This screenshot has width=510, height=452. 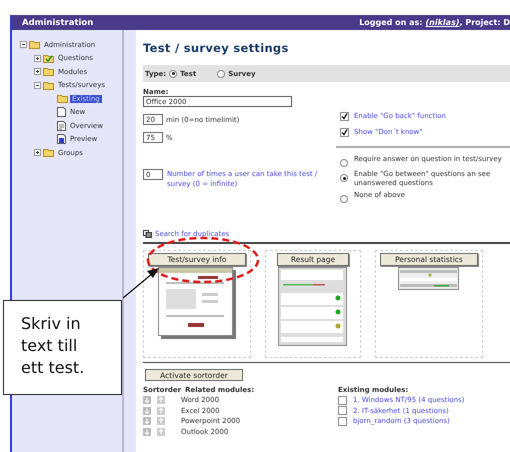 What do you see at coordinates (61, 125) in the screenshot?
I see `document-icon` at bounding box center [61, 125].